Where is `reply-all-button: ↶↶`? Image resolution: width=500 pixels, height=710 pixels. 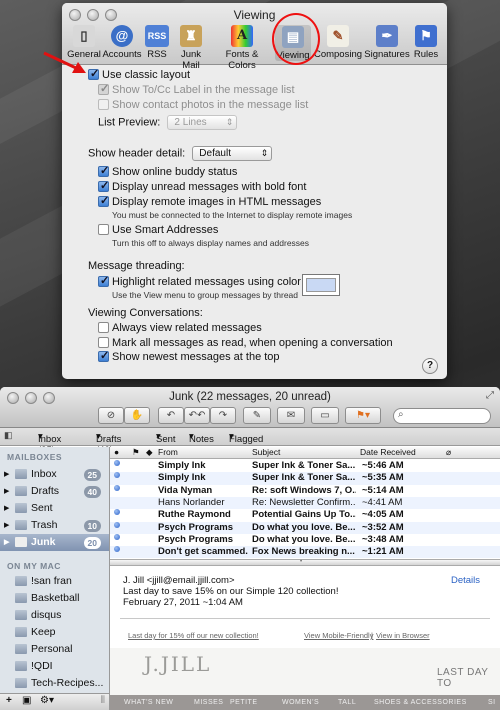 reply-all-button: ↶↶ is located at coordinates (197, 415).